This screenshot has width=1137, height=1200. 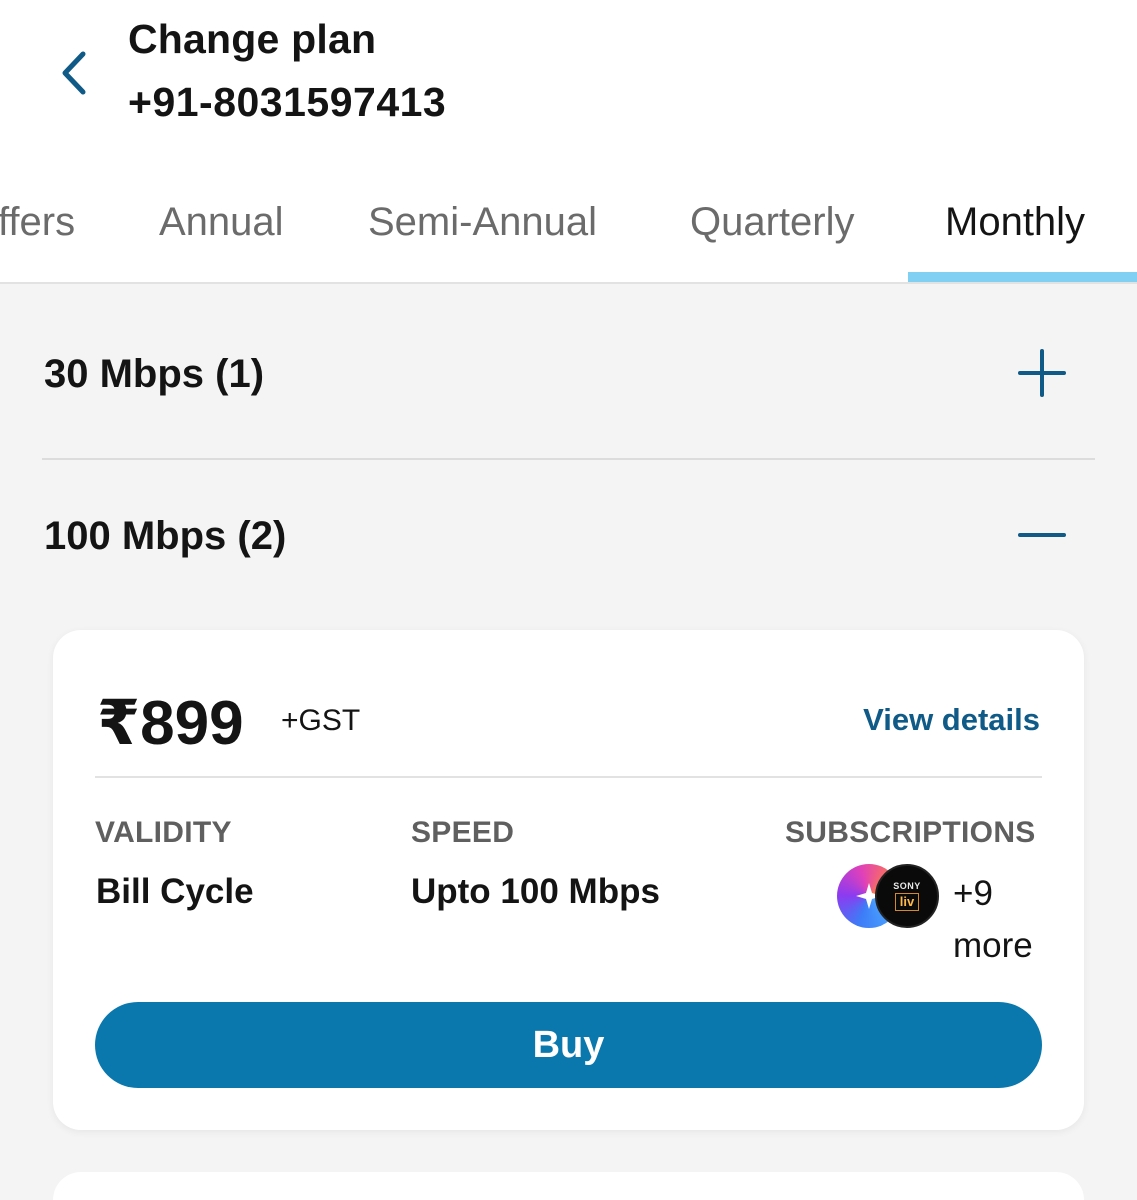 I want to click on back-button, so click(x=73, y=73).